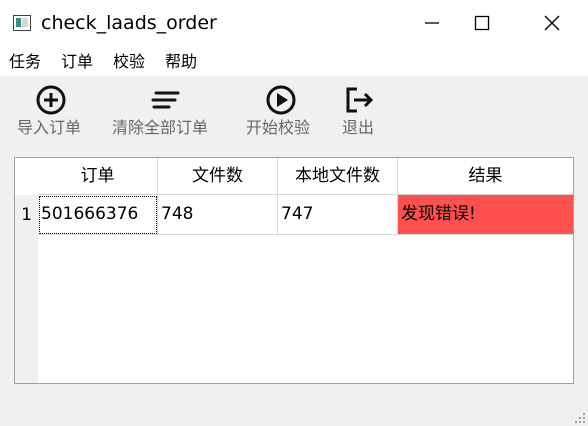 This screenshot has width=588, height=426. I want to click on minimize-button, so click(435, 23).